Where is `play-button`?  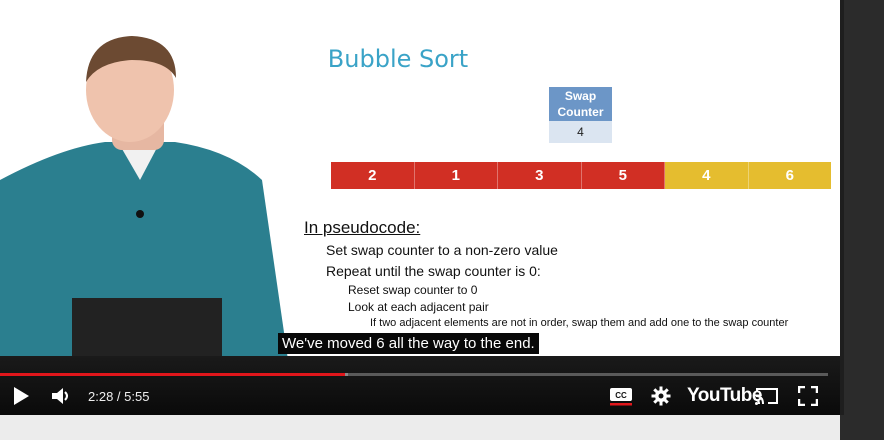 play-button is located at coordinates (21, 396).